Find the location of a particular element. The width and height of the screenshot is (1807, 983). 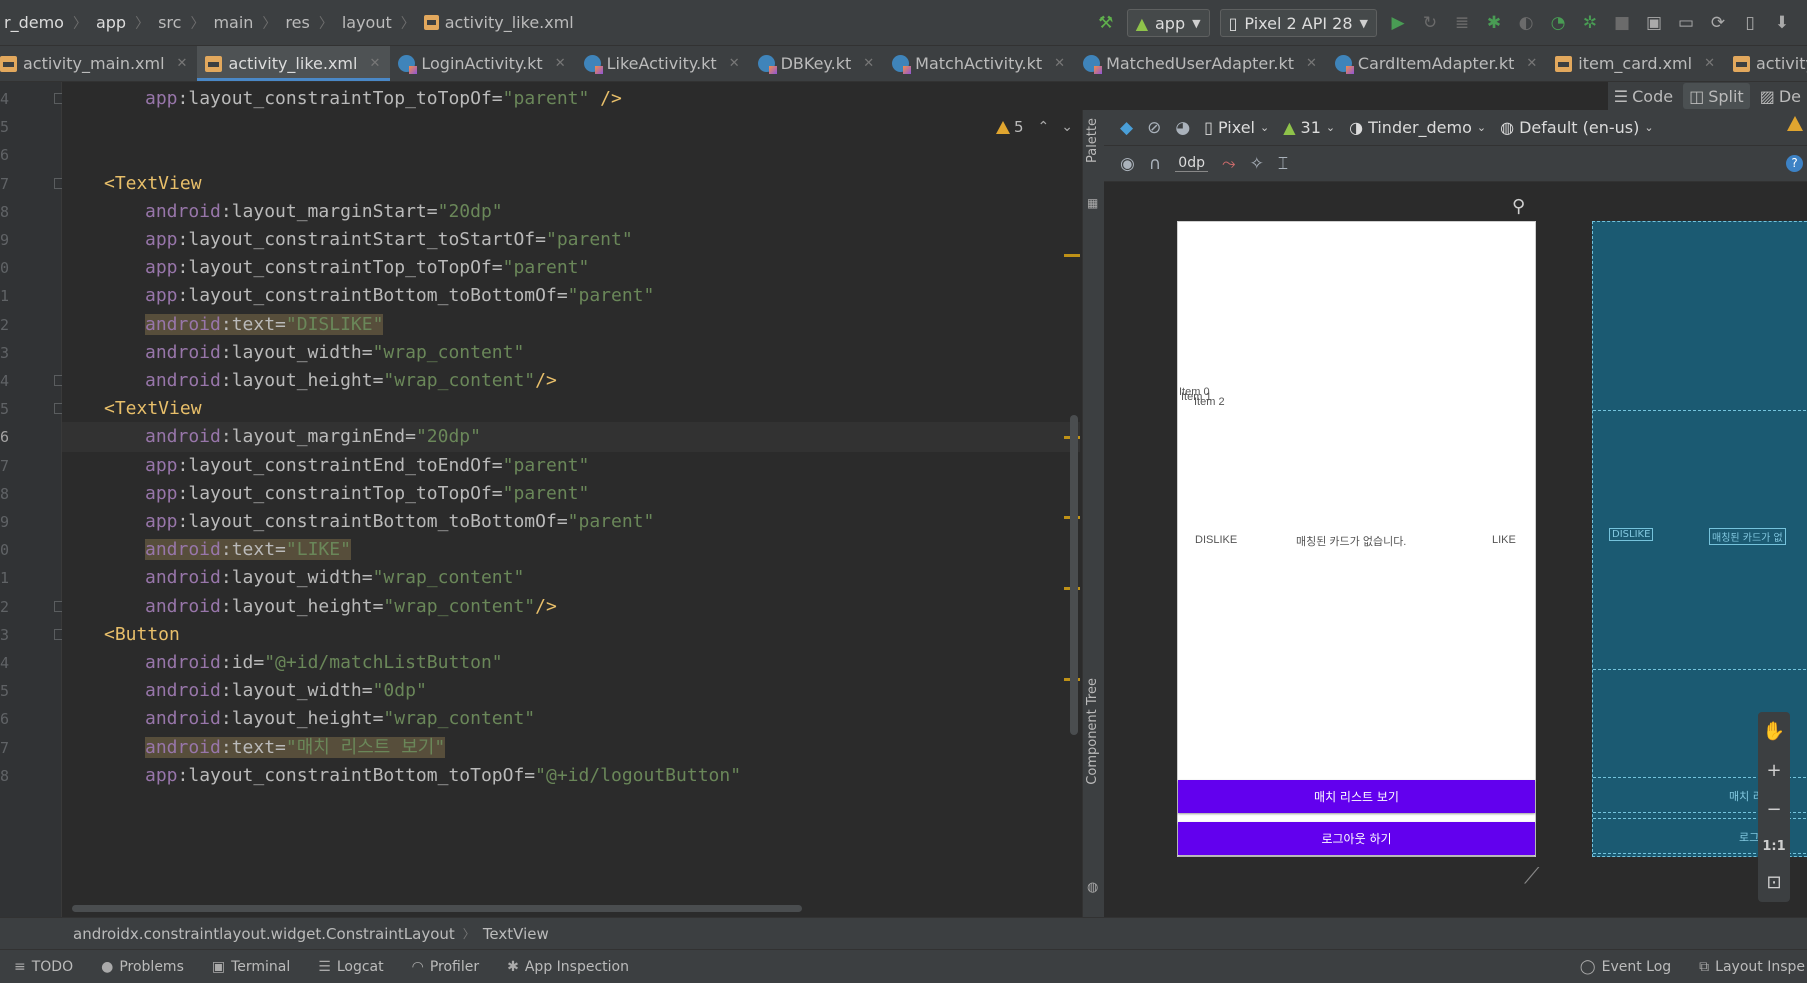

code-line: android:text="매치 리스트 보기" is located at coordinates (571, 748).